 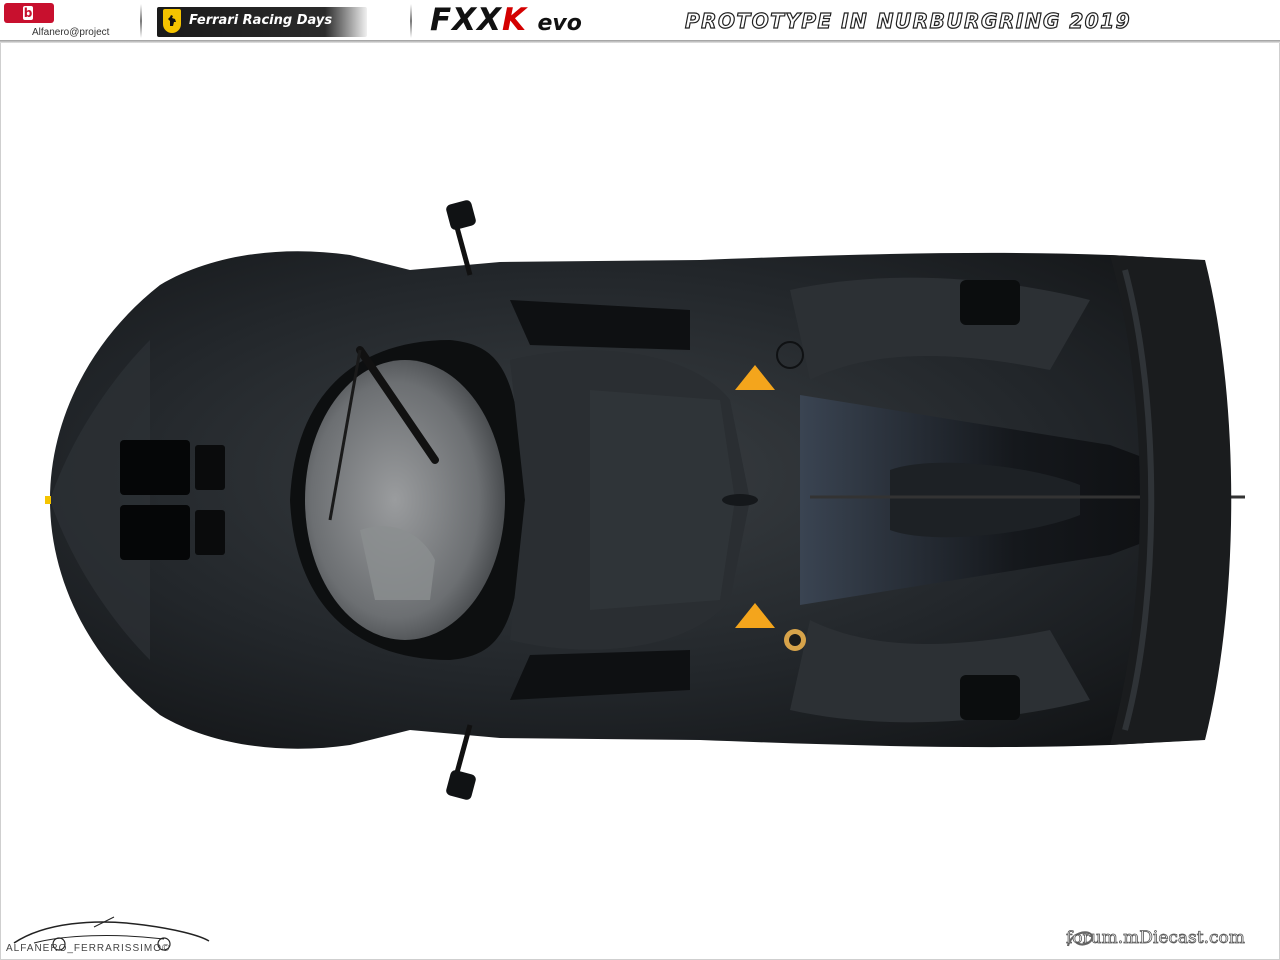 What do you see at coordinates (640, 41) in the screenshot?
I see `header-rule` at bounding box center [640, 41].